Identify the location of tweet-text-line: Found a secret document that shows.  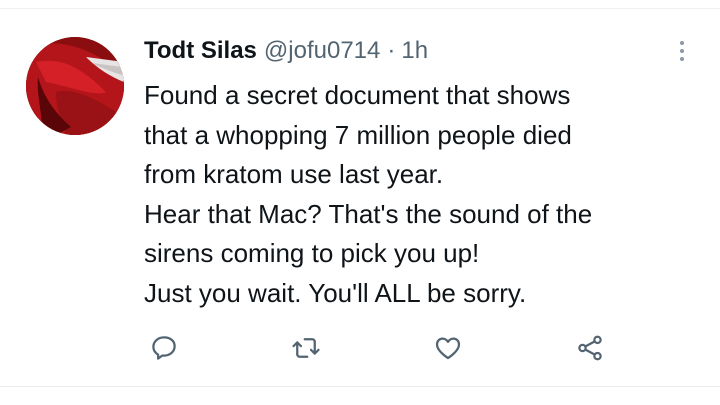
(357, 95).